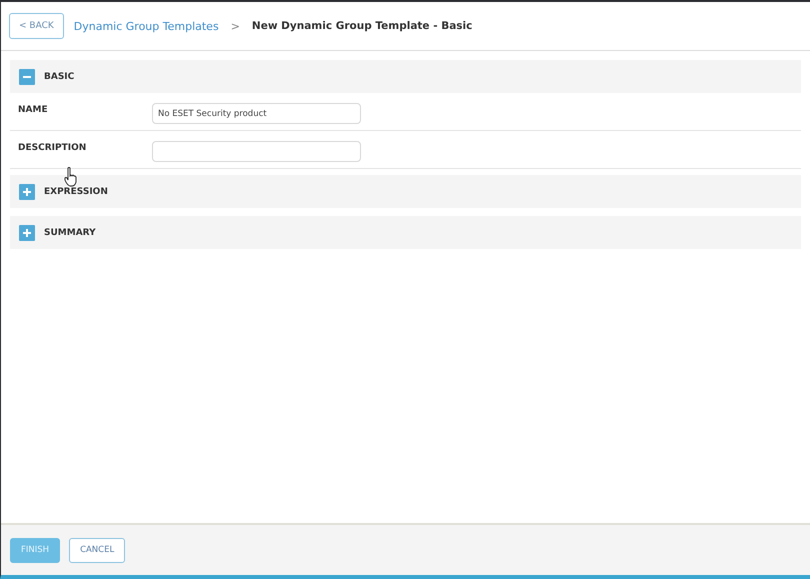  Describe the element at coordinates (70, 233) in the screenshot. I see `section-title: SUMMARY` at that location.